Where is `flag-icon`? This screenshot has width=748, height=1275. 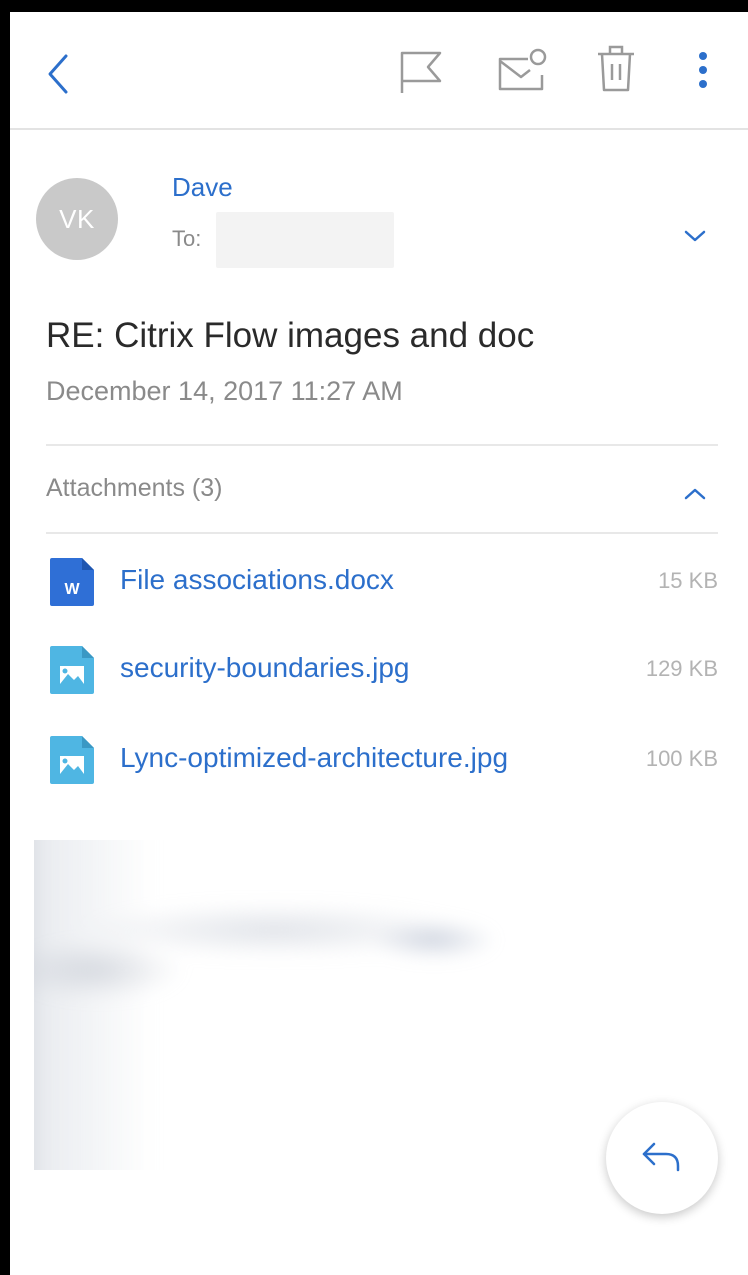 flag-icon is located at coordinates (422, 71).